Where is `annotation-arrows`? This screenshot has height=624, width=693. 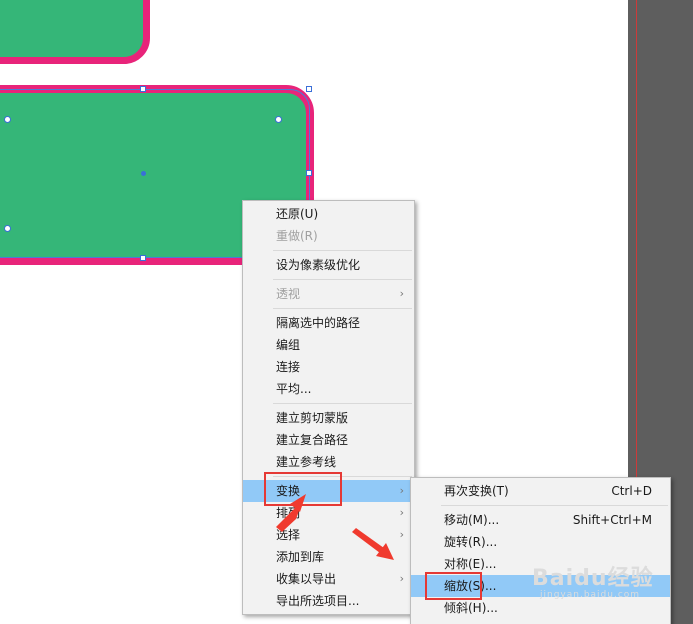
annotation-arrows is located at coordinates (335, 527).